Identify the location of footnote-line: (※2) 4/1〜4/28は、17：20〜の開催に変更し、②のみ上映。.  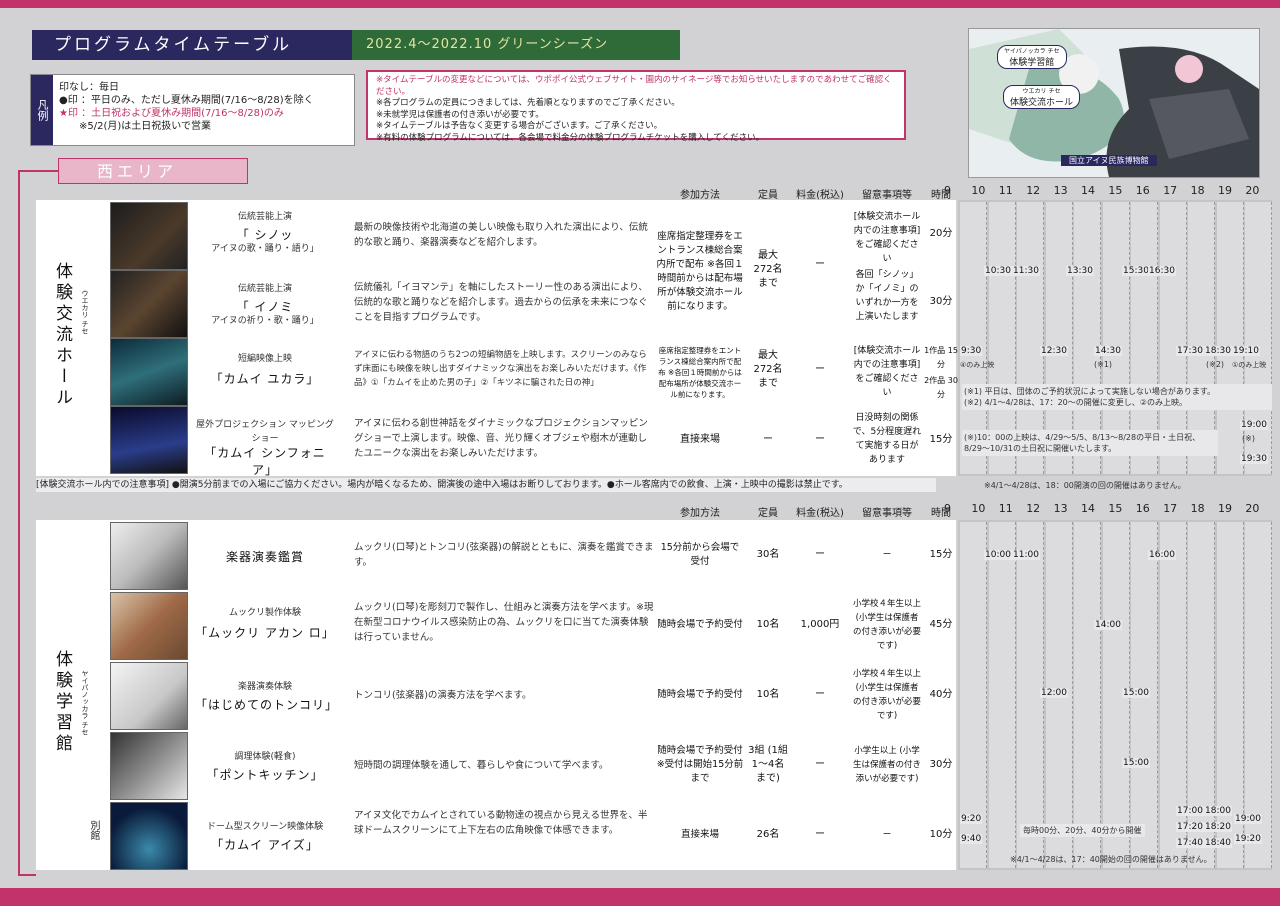
(1075, 402).